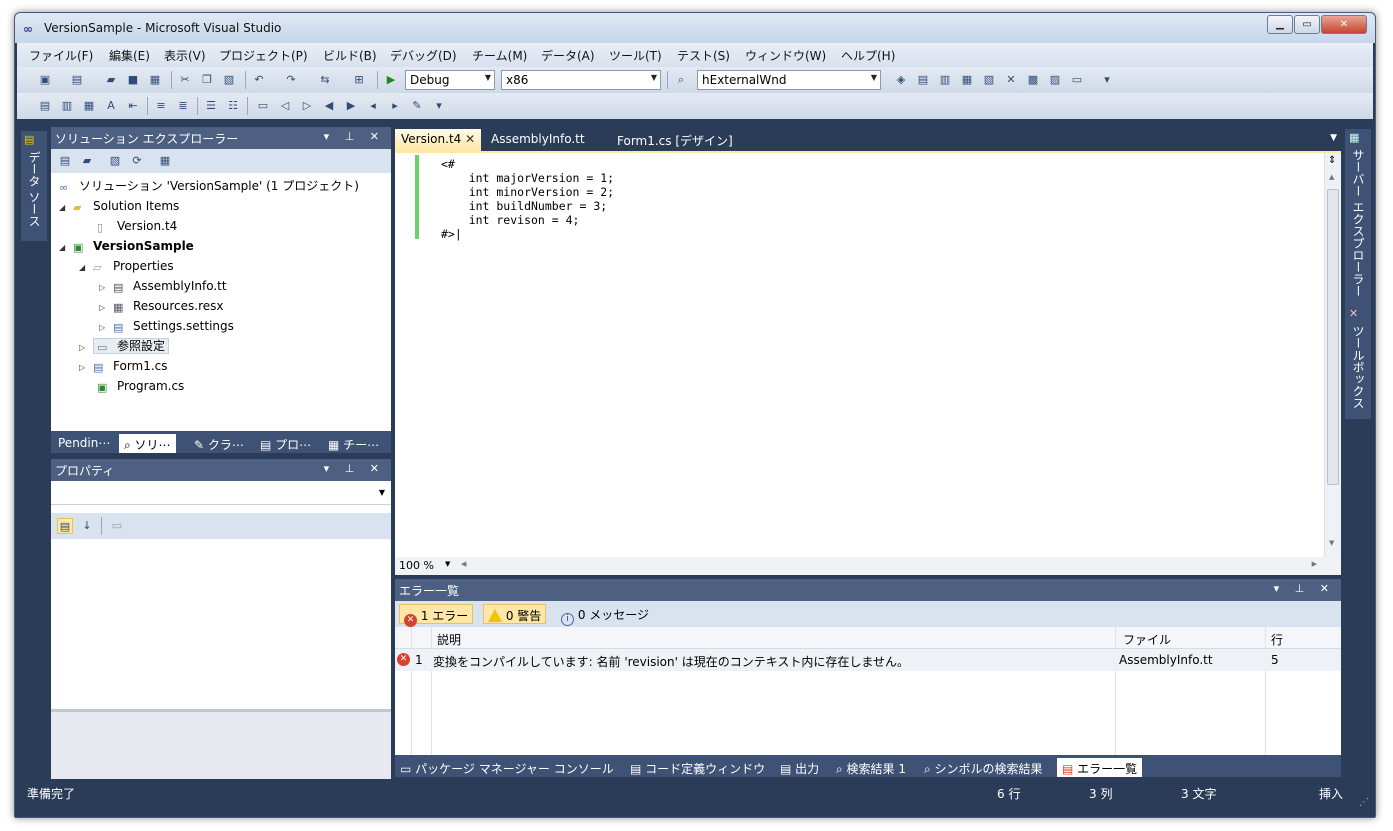 This screenshot has height=831, width=1393. I want to click on menu-debug: デバッグ(D), so click(423, 55).